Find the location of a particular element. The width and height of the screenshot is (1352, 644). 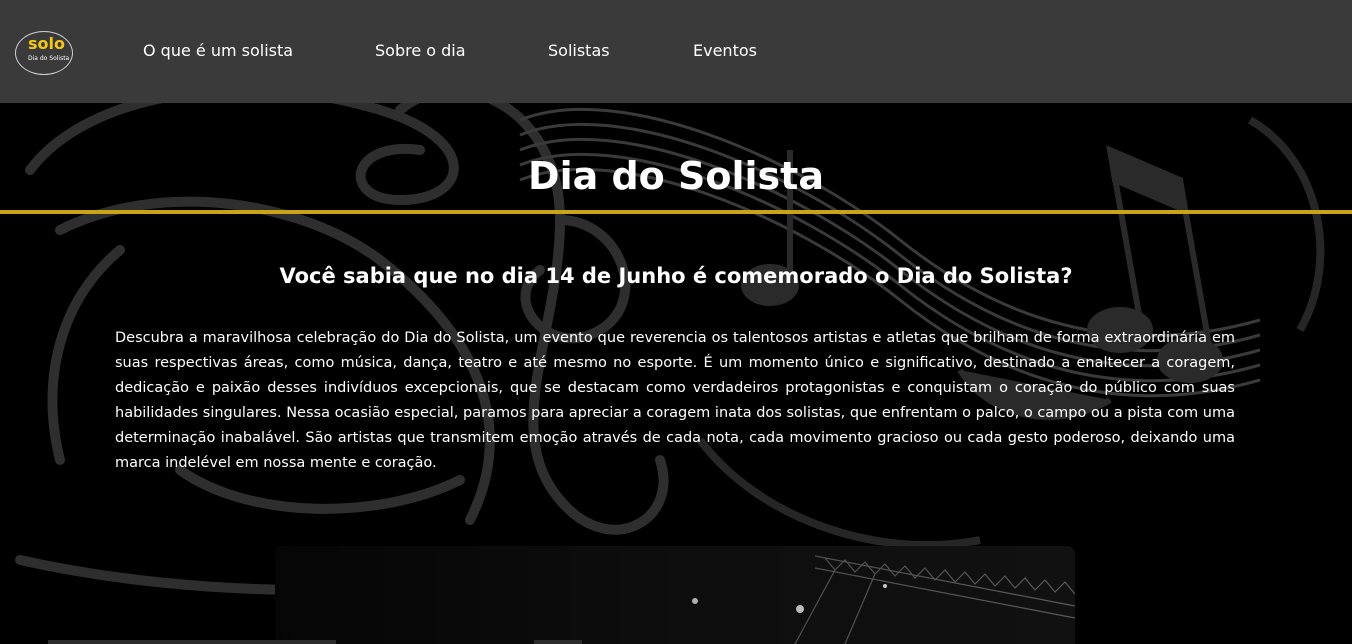

nav-link-solistas: Solistas is located at coordinates (579, 50).